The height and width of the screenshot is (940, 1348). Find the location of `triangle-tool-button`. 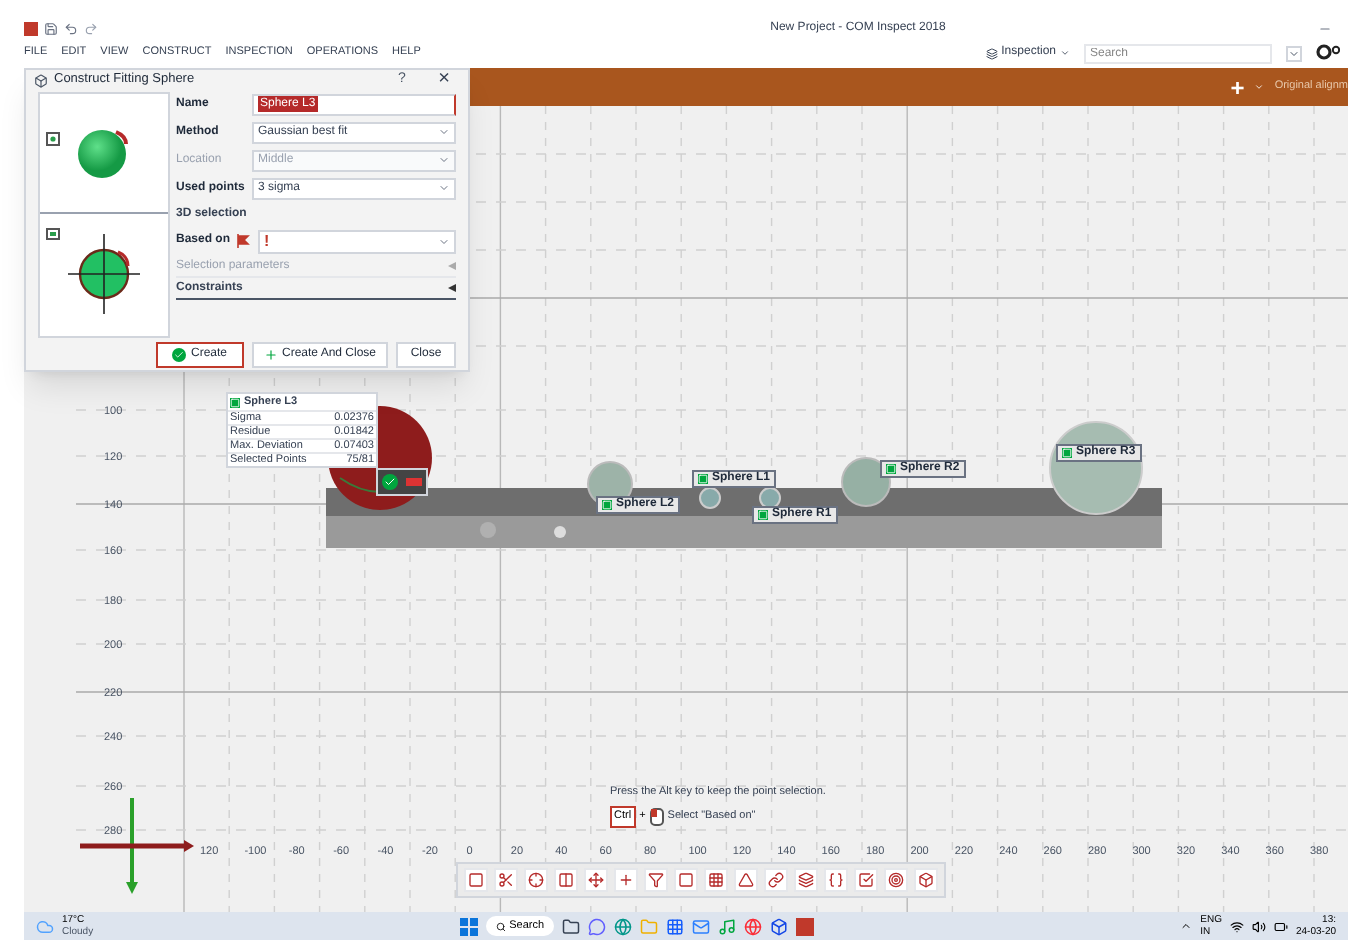

triangle-tool-button is located at coordinates (746, 880).